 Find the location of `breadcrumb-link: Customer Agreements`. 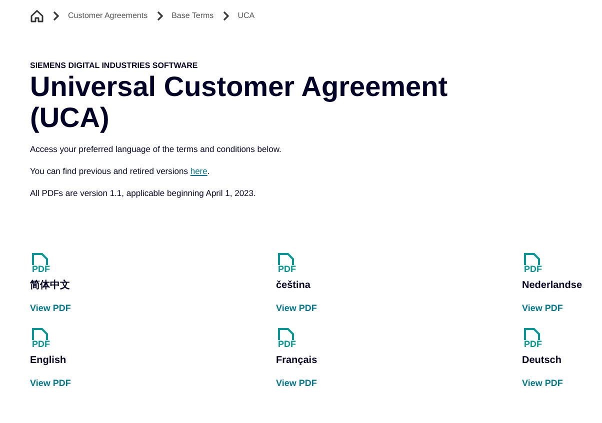

breadcrumb-link: Customer Agreements is located at coordinates (108, 16).